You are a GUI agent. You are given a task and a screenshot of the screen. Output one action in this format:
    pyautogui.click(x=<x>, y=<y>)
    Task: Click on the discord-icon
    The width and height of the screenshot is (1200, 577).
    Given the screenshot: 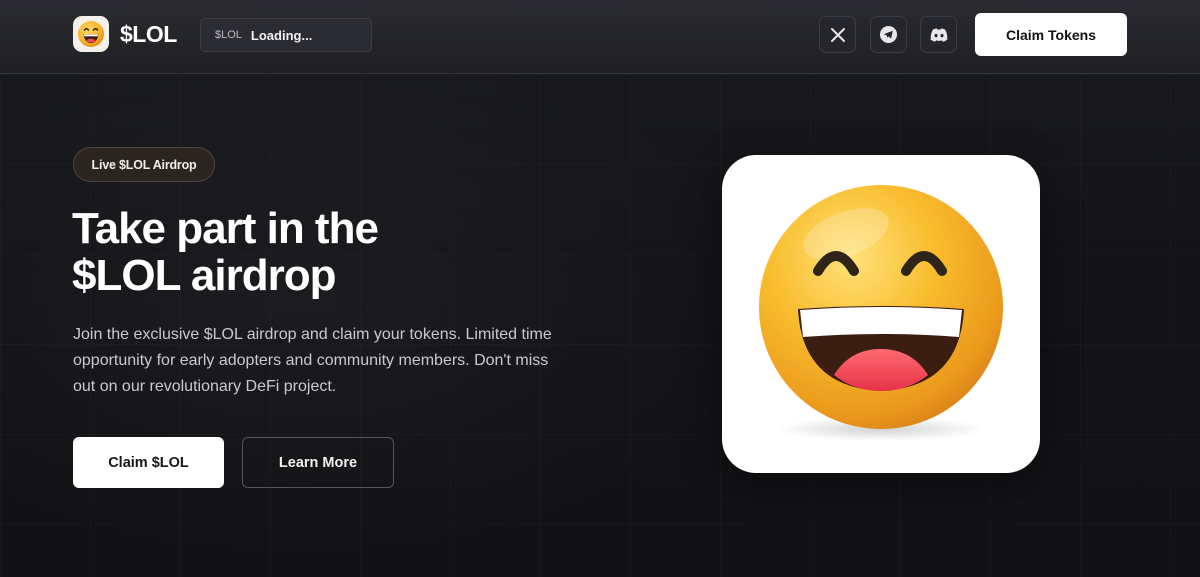 What is the action you would take?
    pyautogui.click(x=938, y=35)
    